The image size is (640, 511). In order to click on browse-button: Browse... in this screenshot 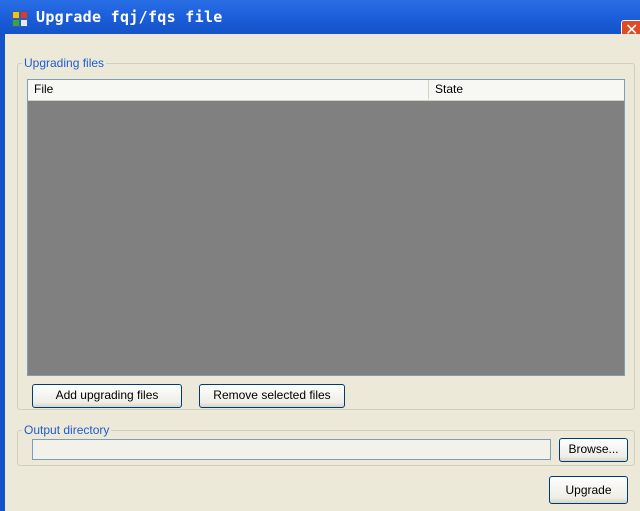, I will do `click(593, 450)`.